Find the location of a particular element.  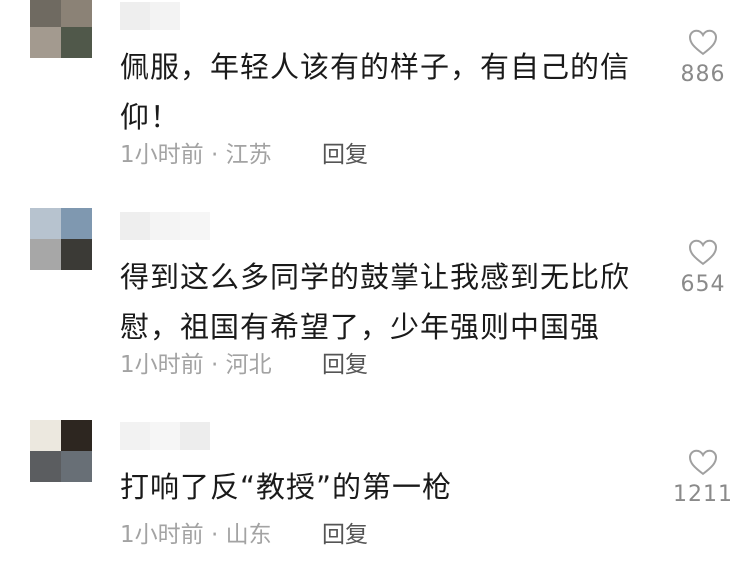

comment-location: 山东 is located at coordinates (248, 535).